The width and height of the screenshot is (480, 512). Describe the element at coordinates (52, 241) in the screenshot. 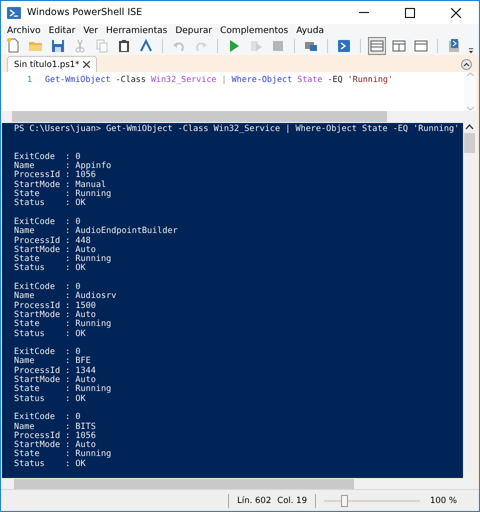

I see `output-line: ProcessId : 448` at that location.